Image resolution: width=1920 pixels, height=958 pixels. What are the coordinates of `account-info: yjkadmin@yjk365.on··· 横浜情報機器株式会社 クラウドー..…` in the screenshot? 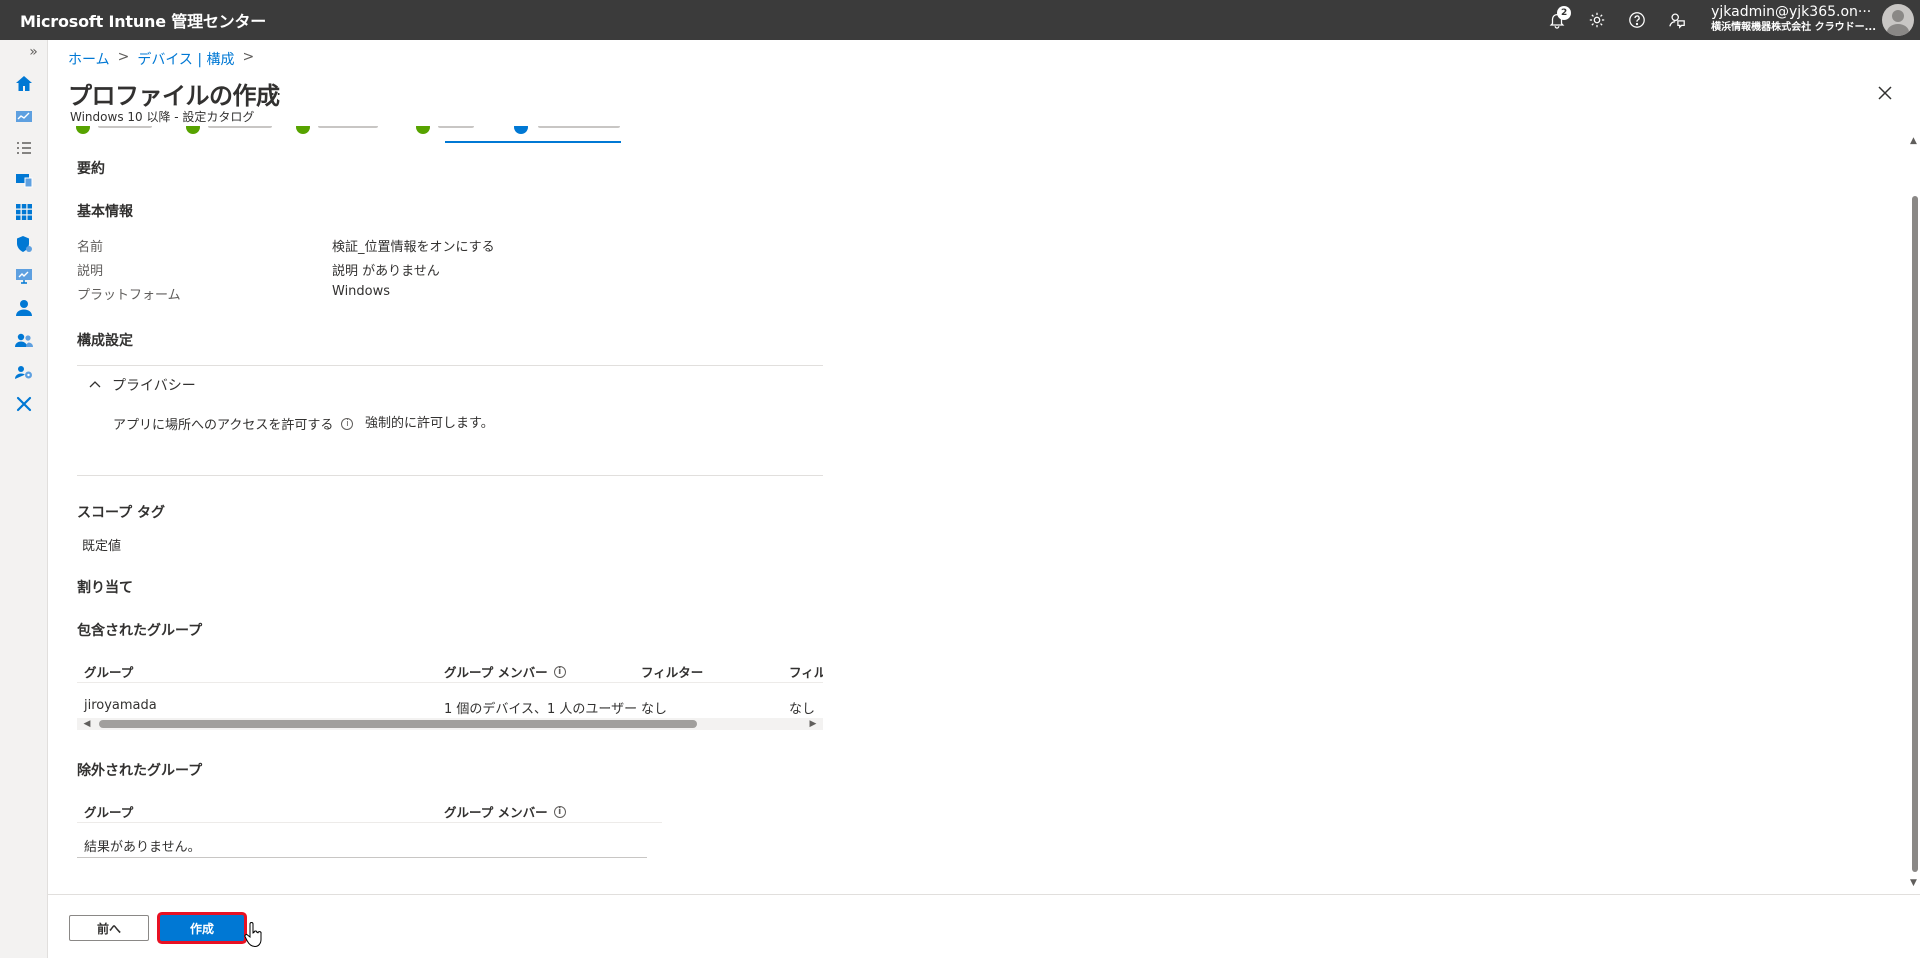 It's located at (1793, 20).